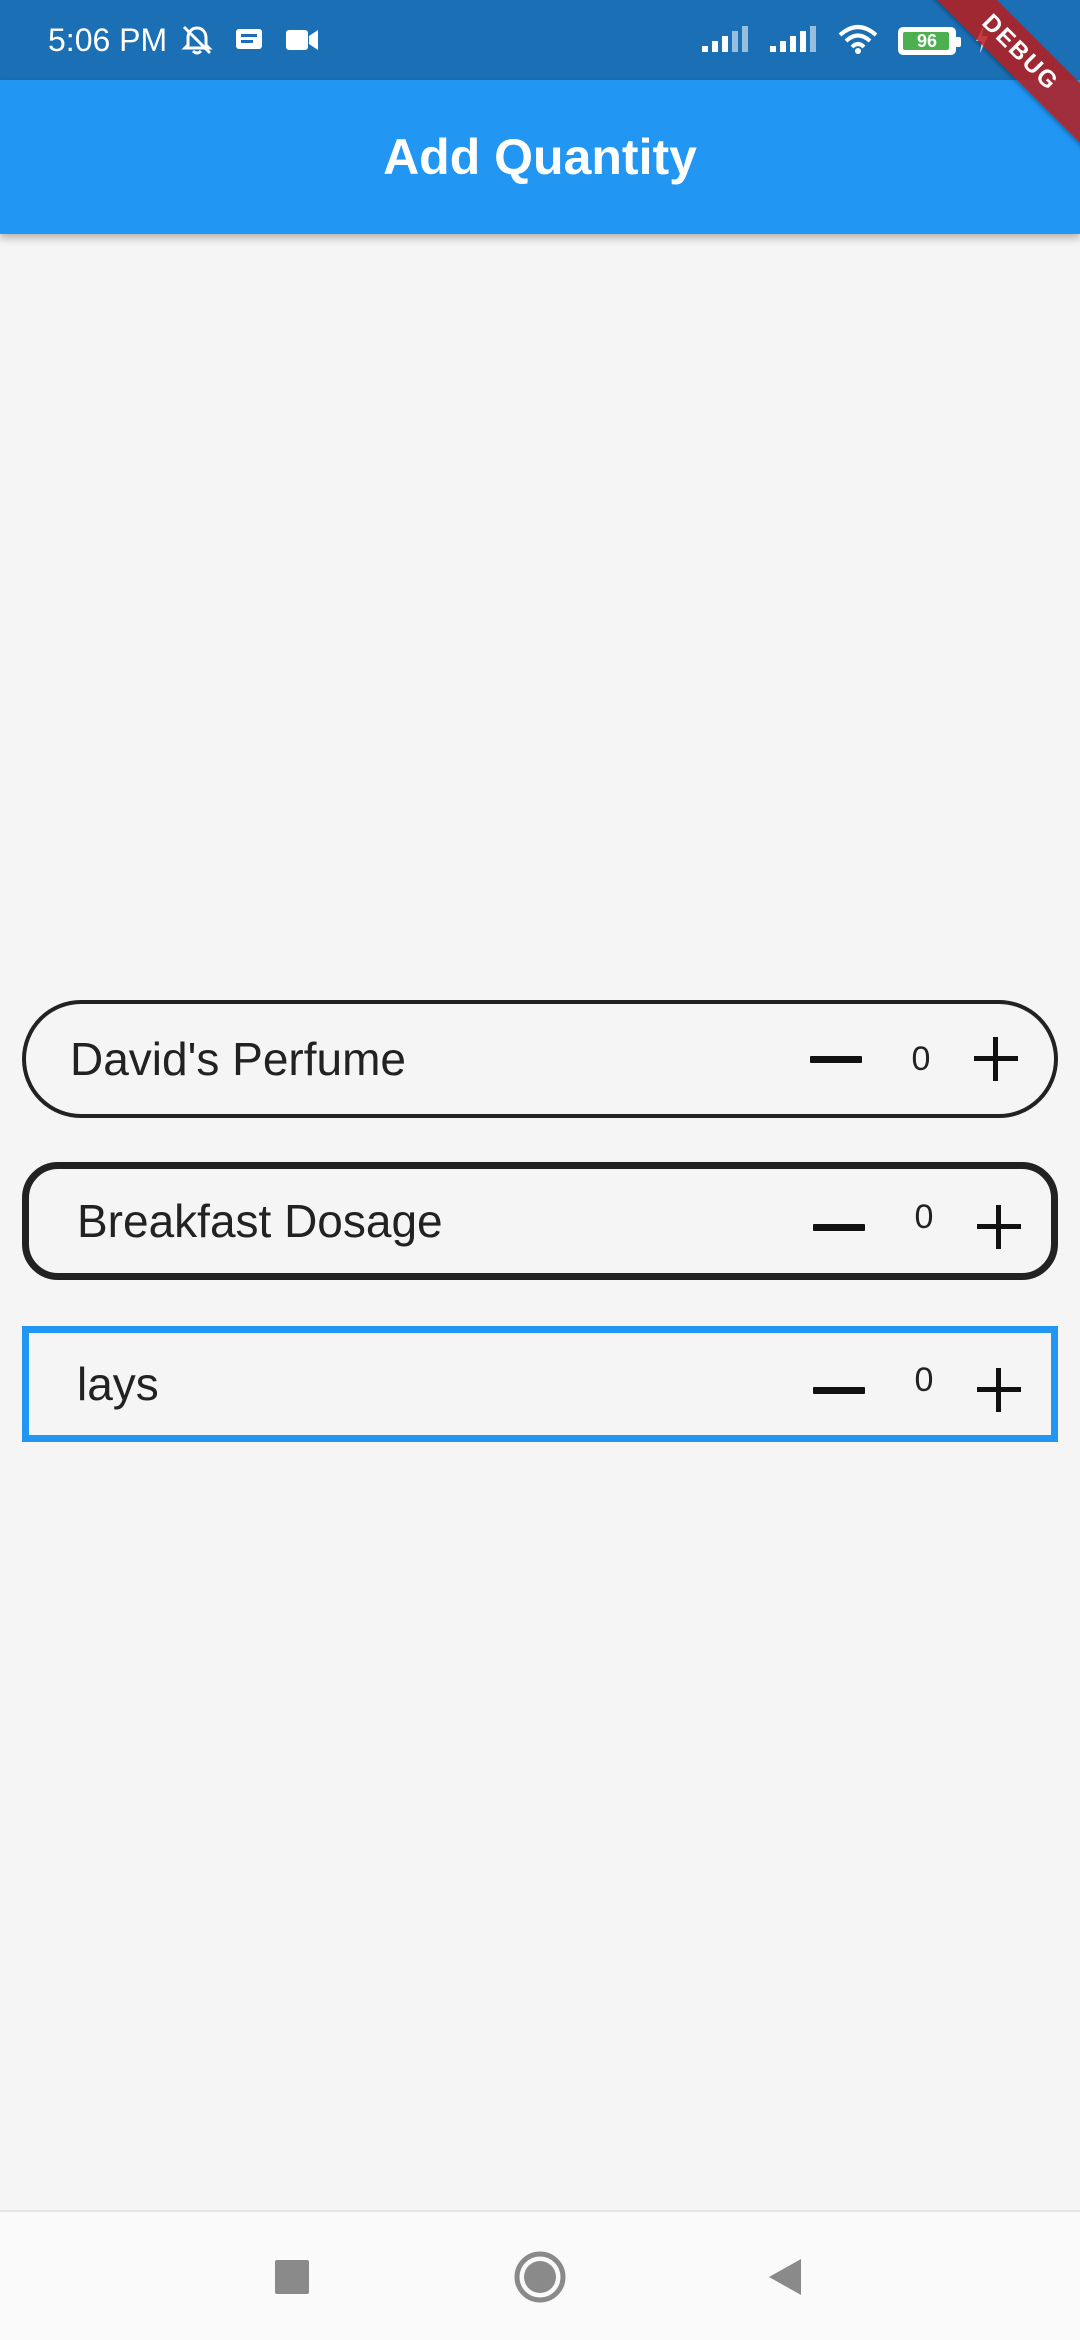  I want to click on back-icon, so click(785, 2277).